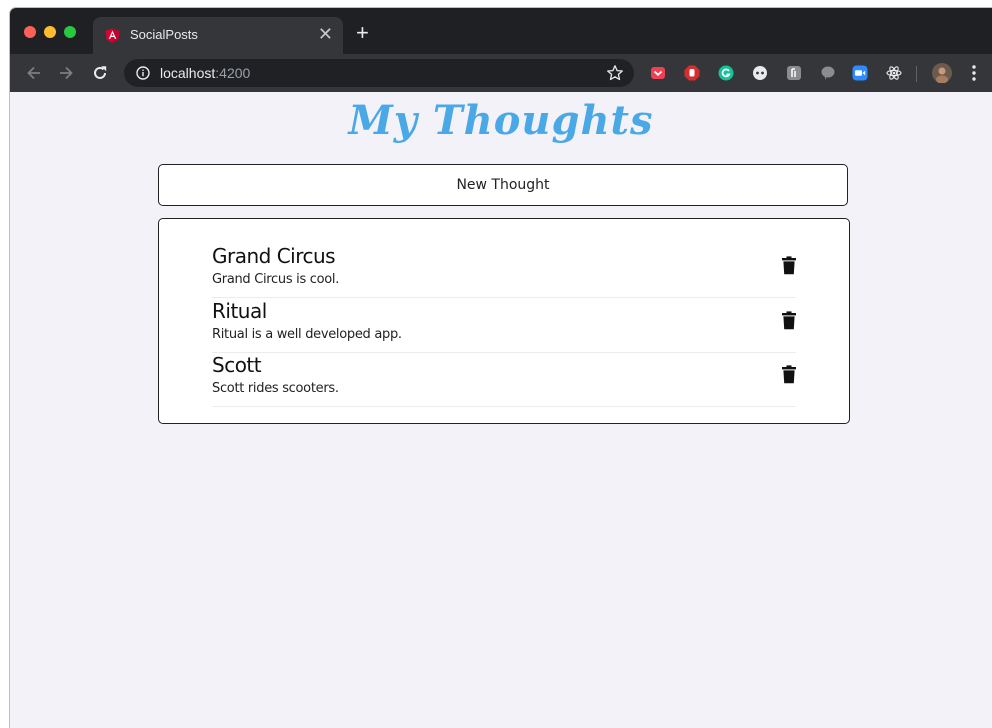 The width and height of the screenshot is (992, 728). I want to click on page-title: My Thoughts, so click(501, 120).